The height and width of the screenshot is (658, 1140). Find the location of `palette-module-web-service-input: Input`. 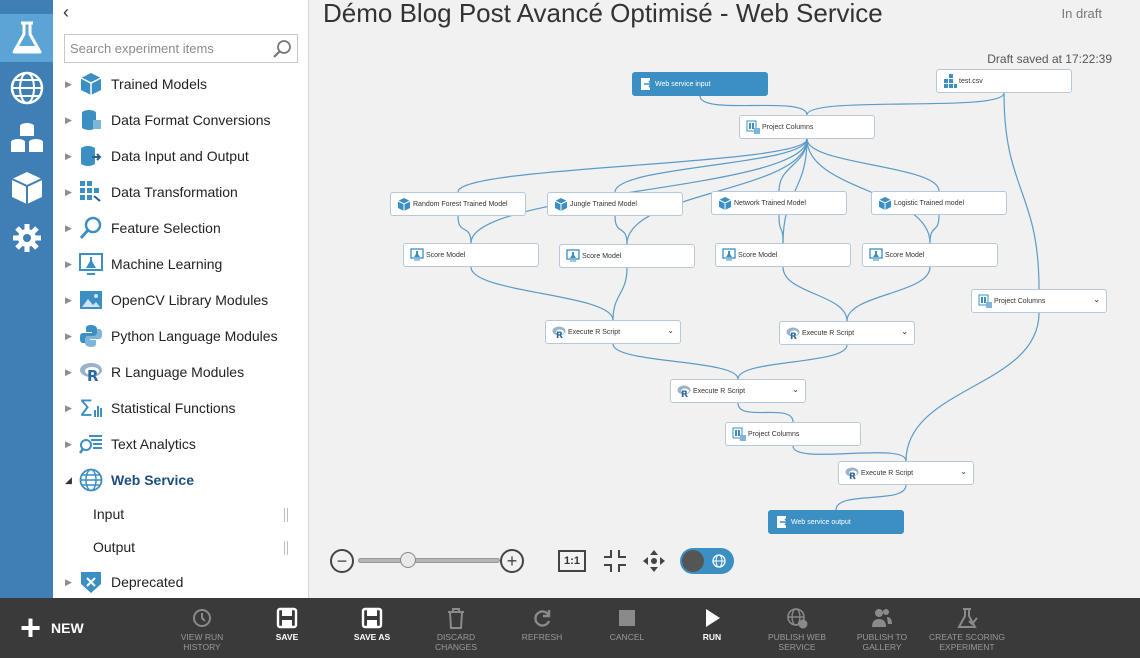

palette-module-web-service-input: Input is located at coordinates (180, 515).